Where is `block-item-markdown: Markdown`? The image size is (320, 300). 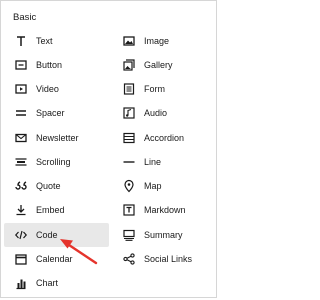 block-item-markdown: Markdown is located at coordinates (160, 210).